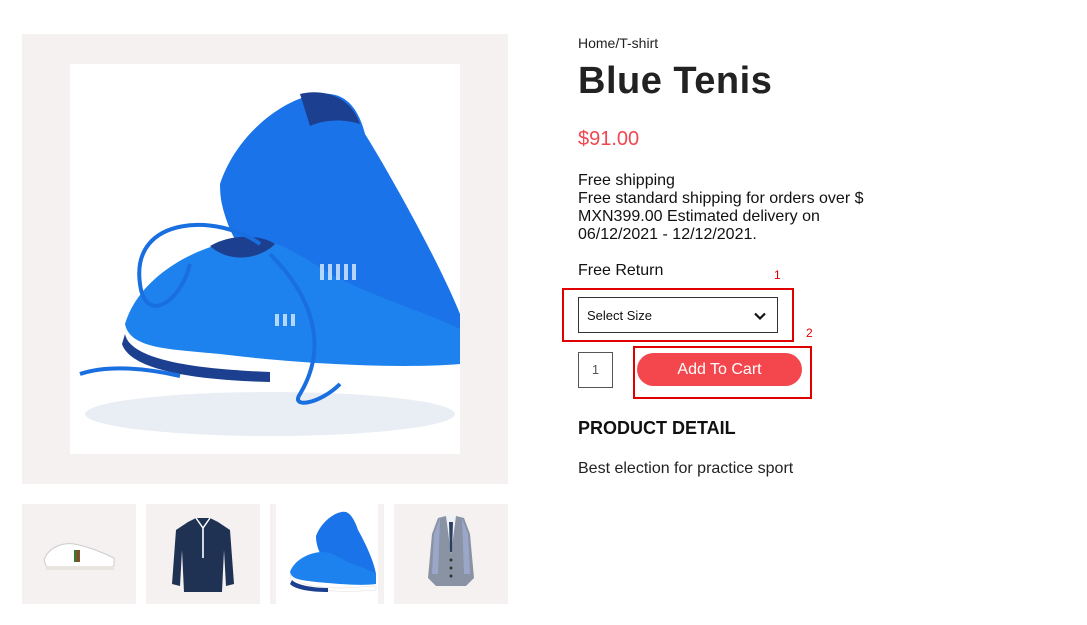 The width and height of the screenshot is (1087, 625). What do you see at coordinates (686, 468) in the screenshot?
I see `product-detail-text: Best election for practice sport` at bounding box center [686, 468].